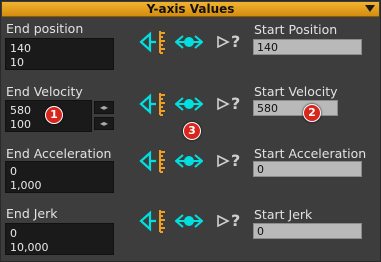 Image resolution: width=381 pixels, height=262 pixels. I want to click on start-jerk-value: 0, so click(260, 231).